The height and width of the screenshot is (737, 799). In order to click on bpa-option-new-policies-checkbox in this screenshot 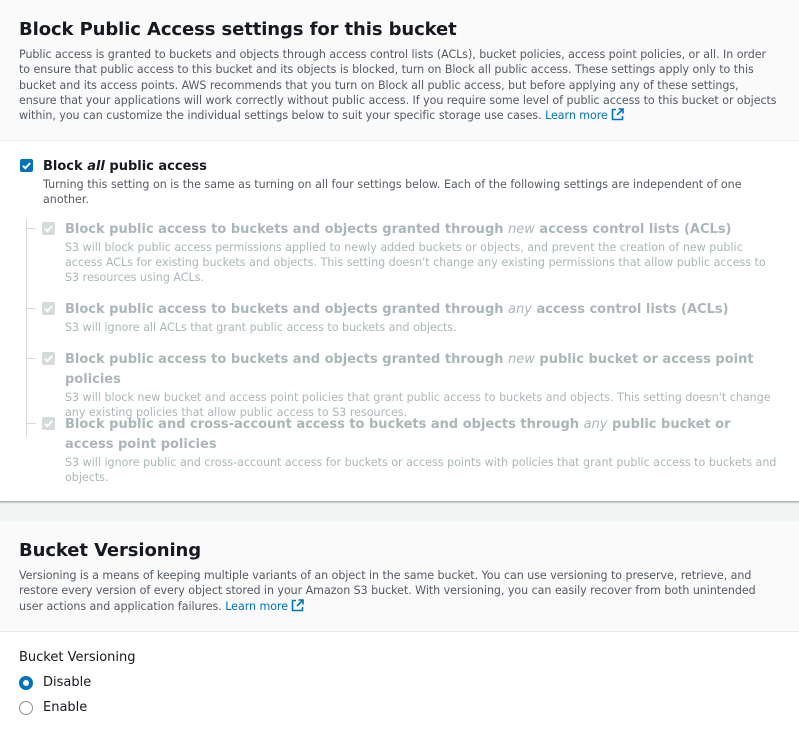, I will do `click(48, 358)`.